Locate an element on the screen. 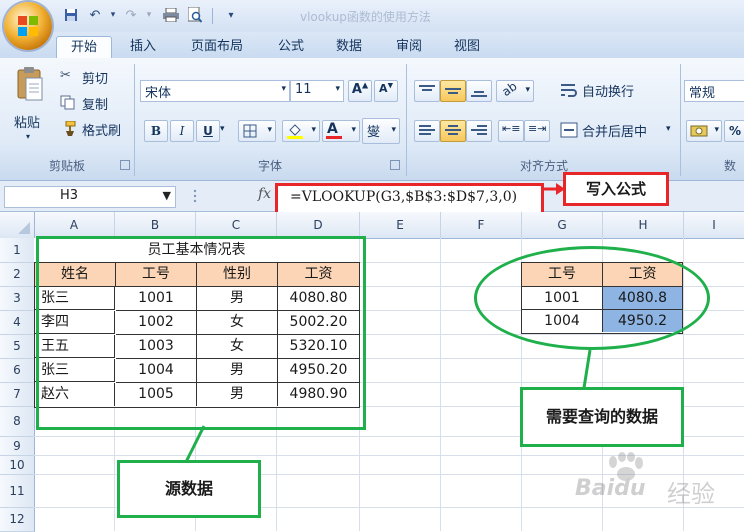 This screenshot has width=744, height=532. baidu-watermark: Baidu 经验 is located at coordinates (659, 480).